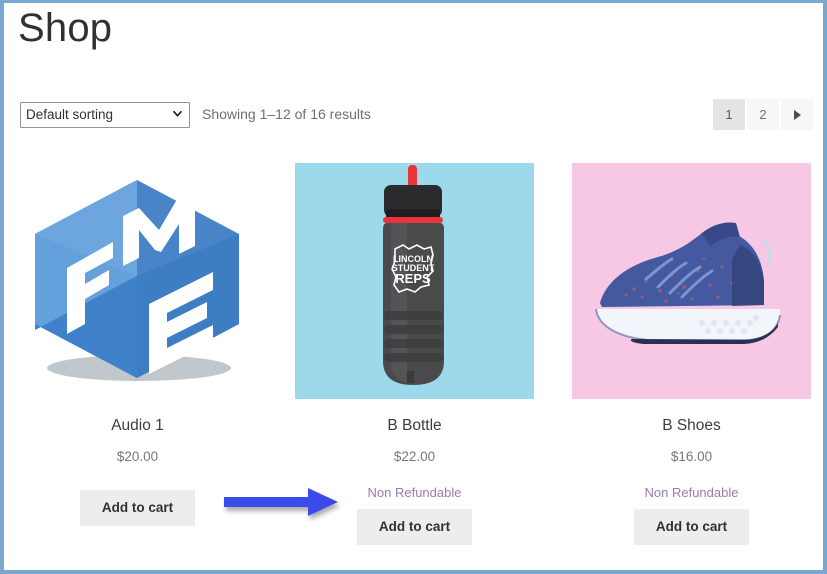  I want to click on pagination: 1 2, so click(763, 114).